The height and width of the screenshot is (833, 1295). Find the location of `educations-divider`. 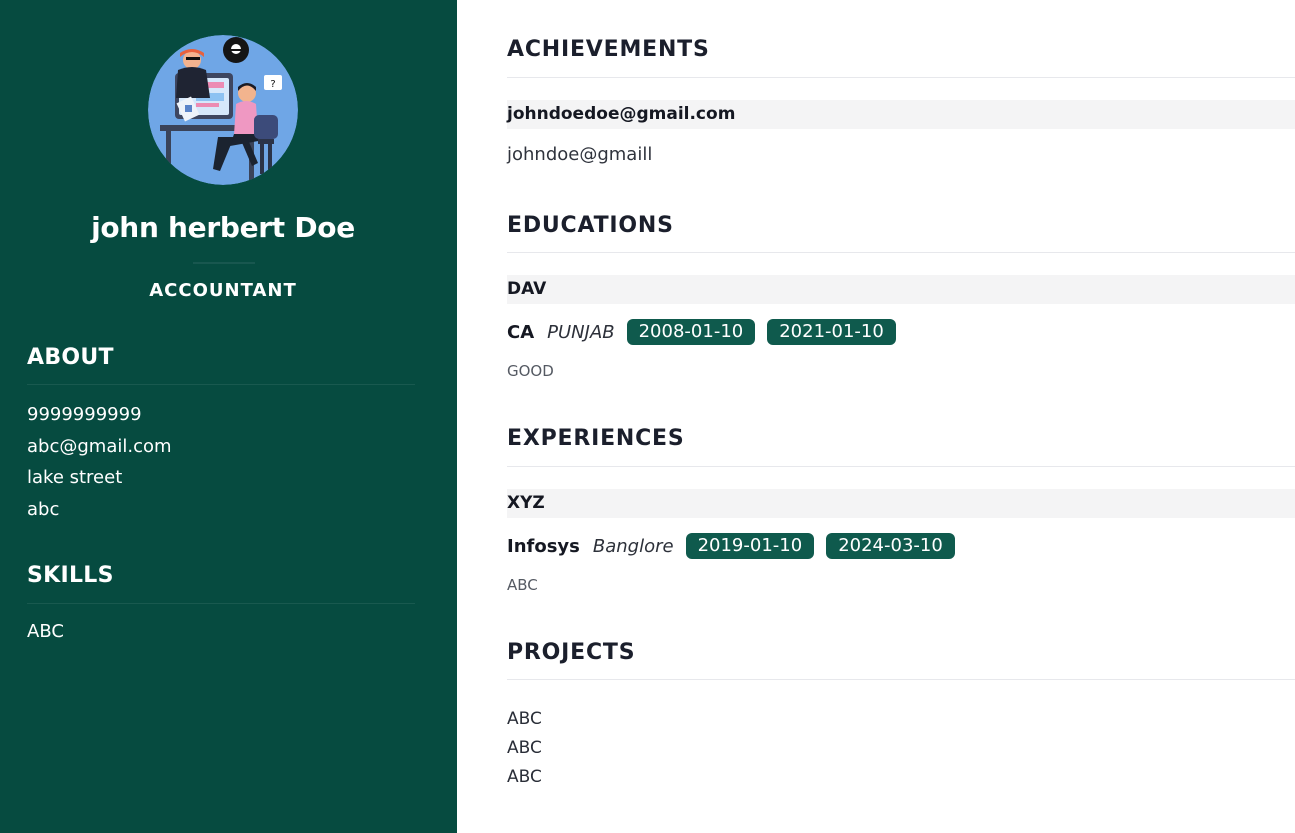

educations-divider is located at coordinates (901, 252).